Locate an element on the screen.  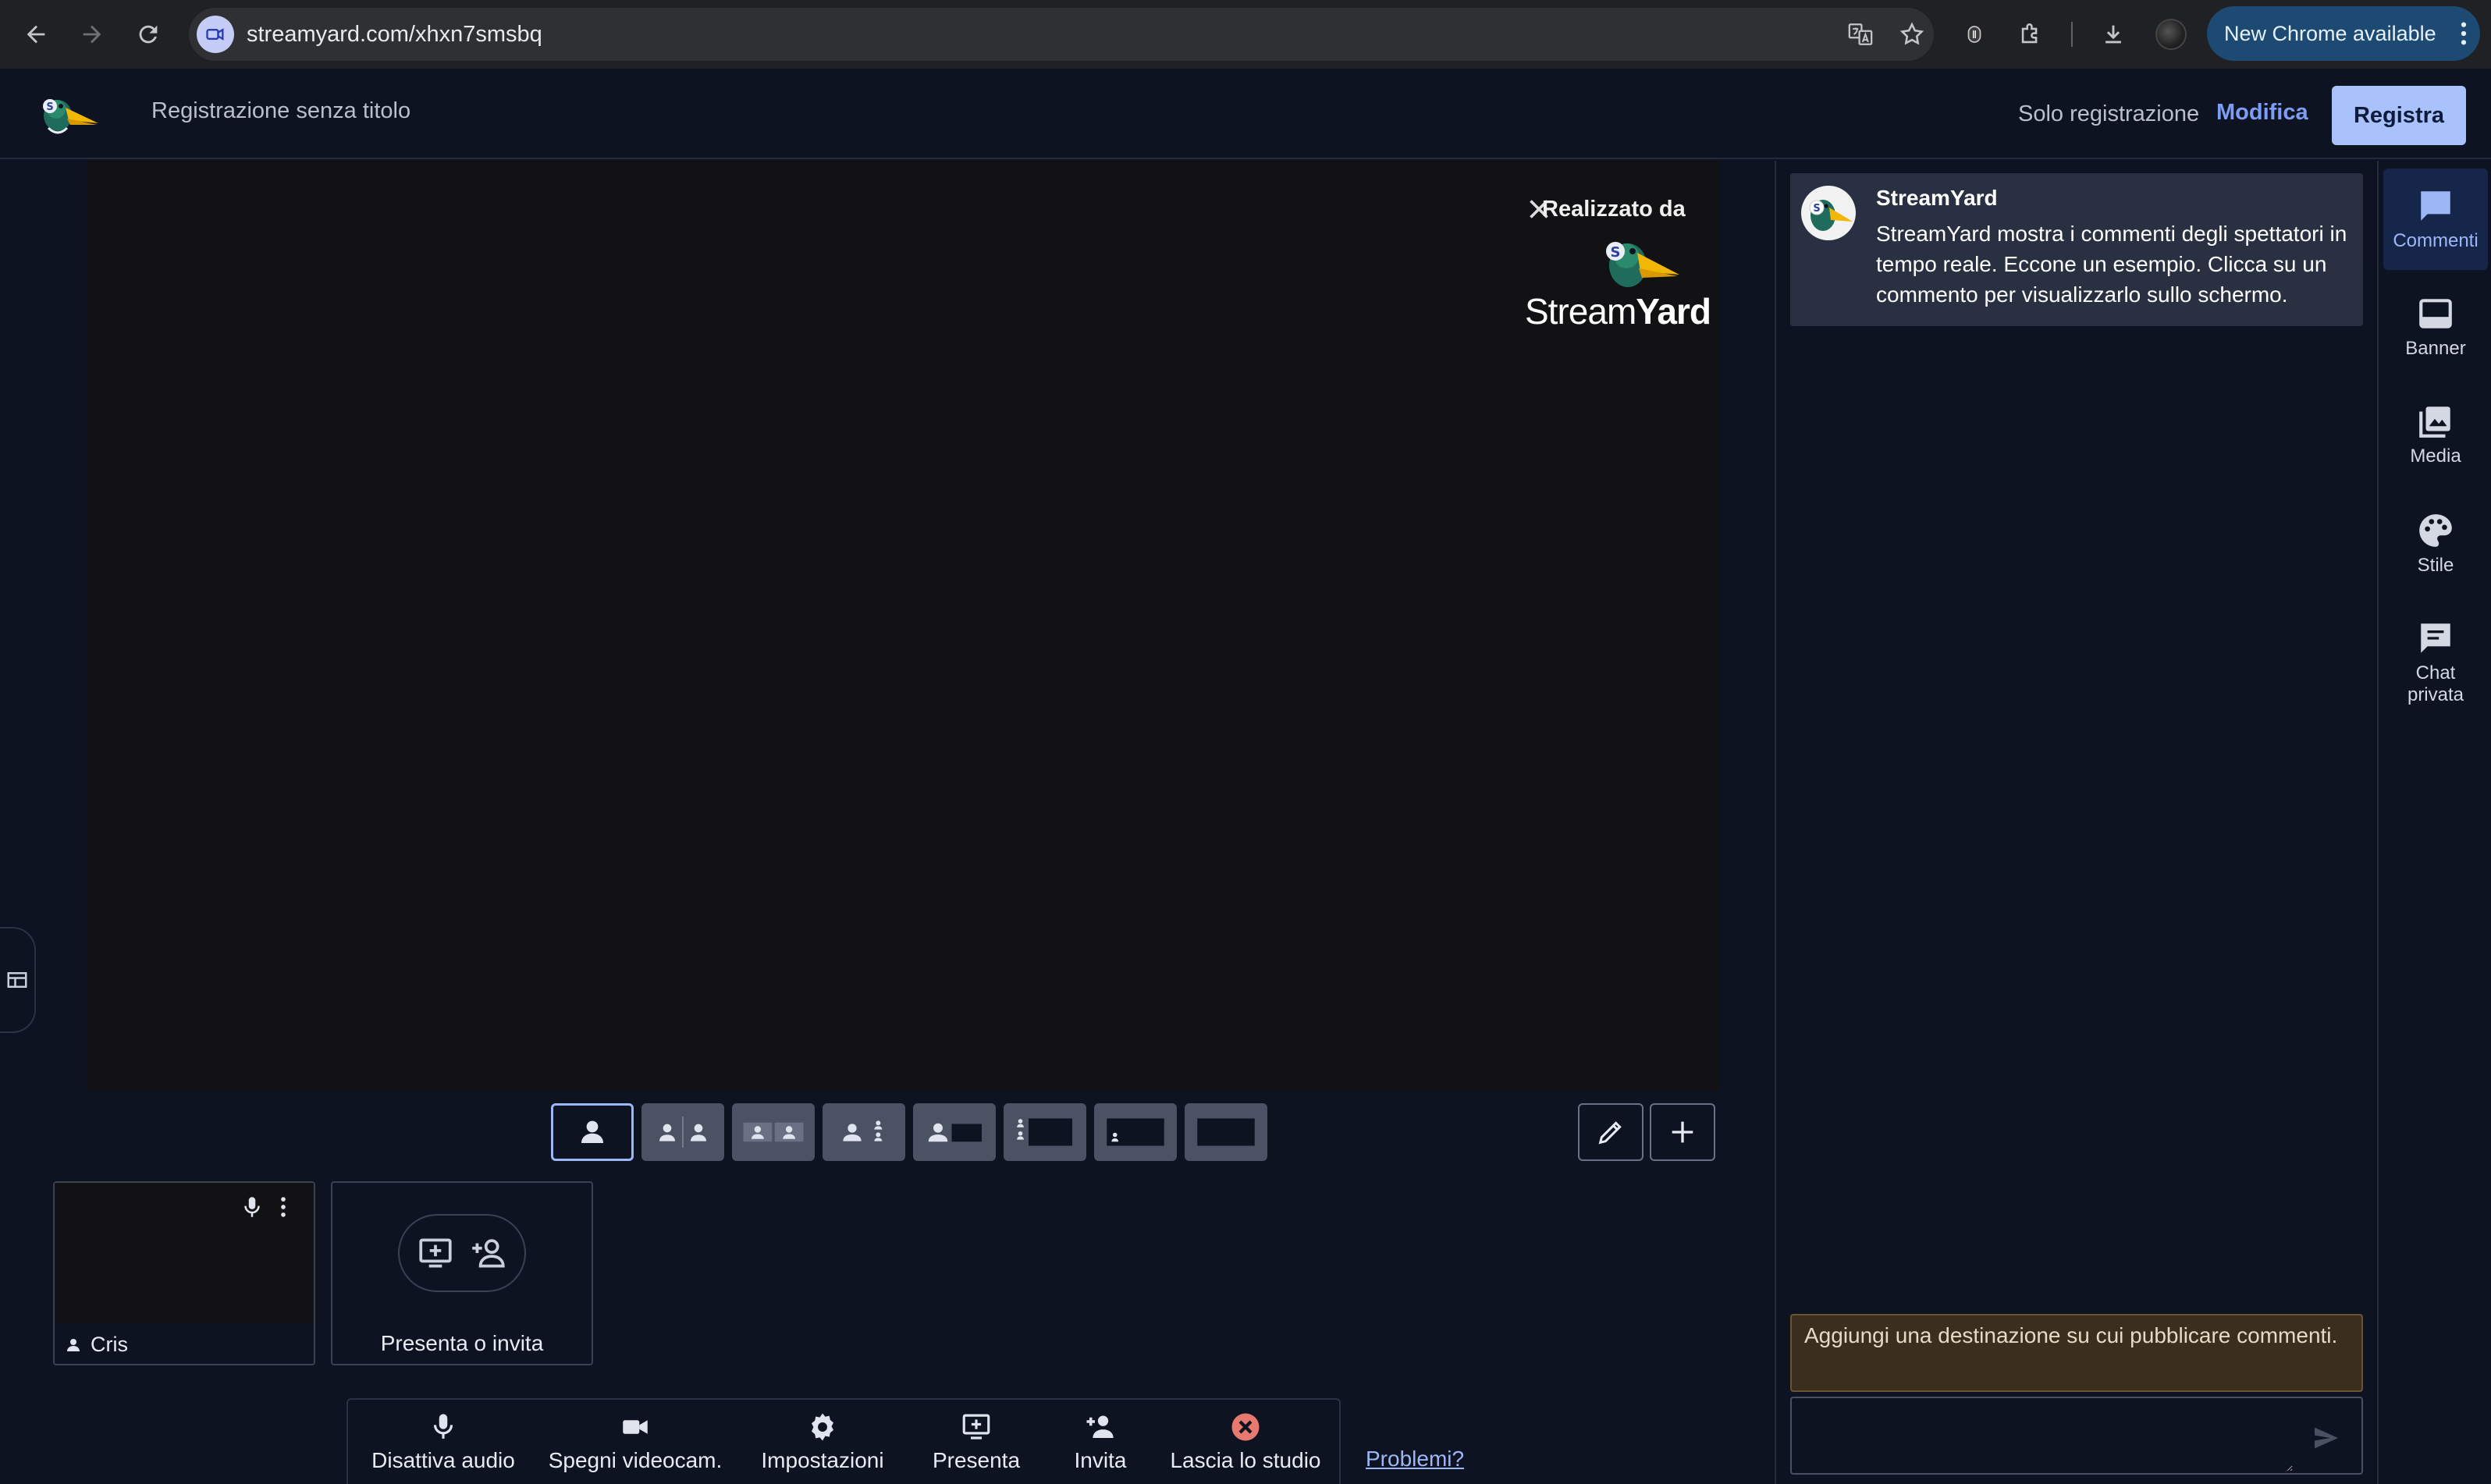
download-icon is located at coordinates (2113, 35).